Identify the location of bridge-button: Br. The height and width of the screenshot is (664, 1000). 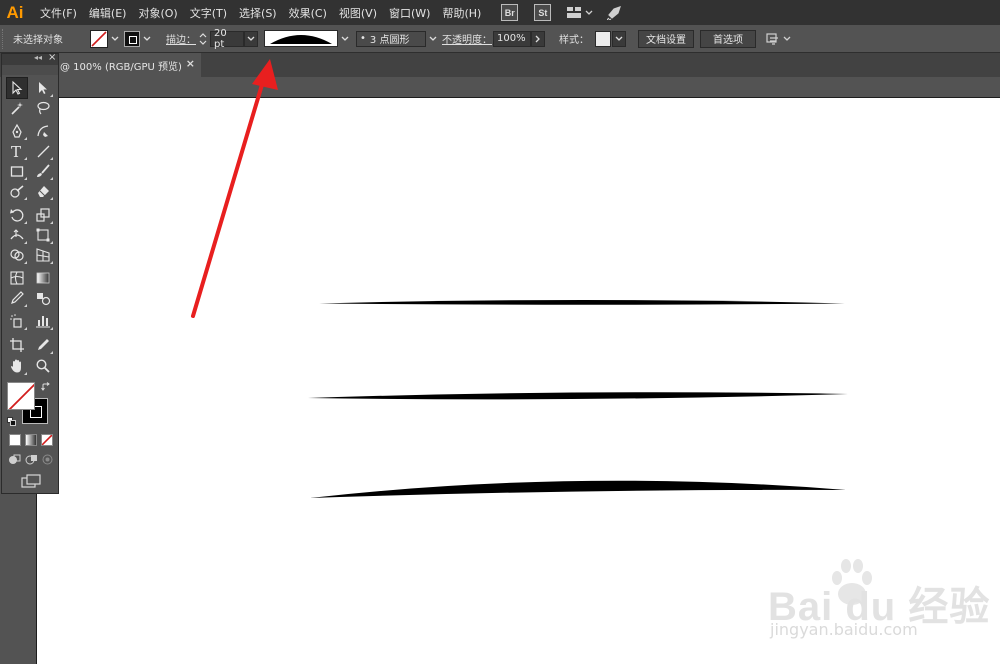
(510, 12).